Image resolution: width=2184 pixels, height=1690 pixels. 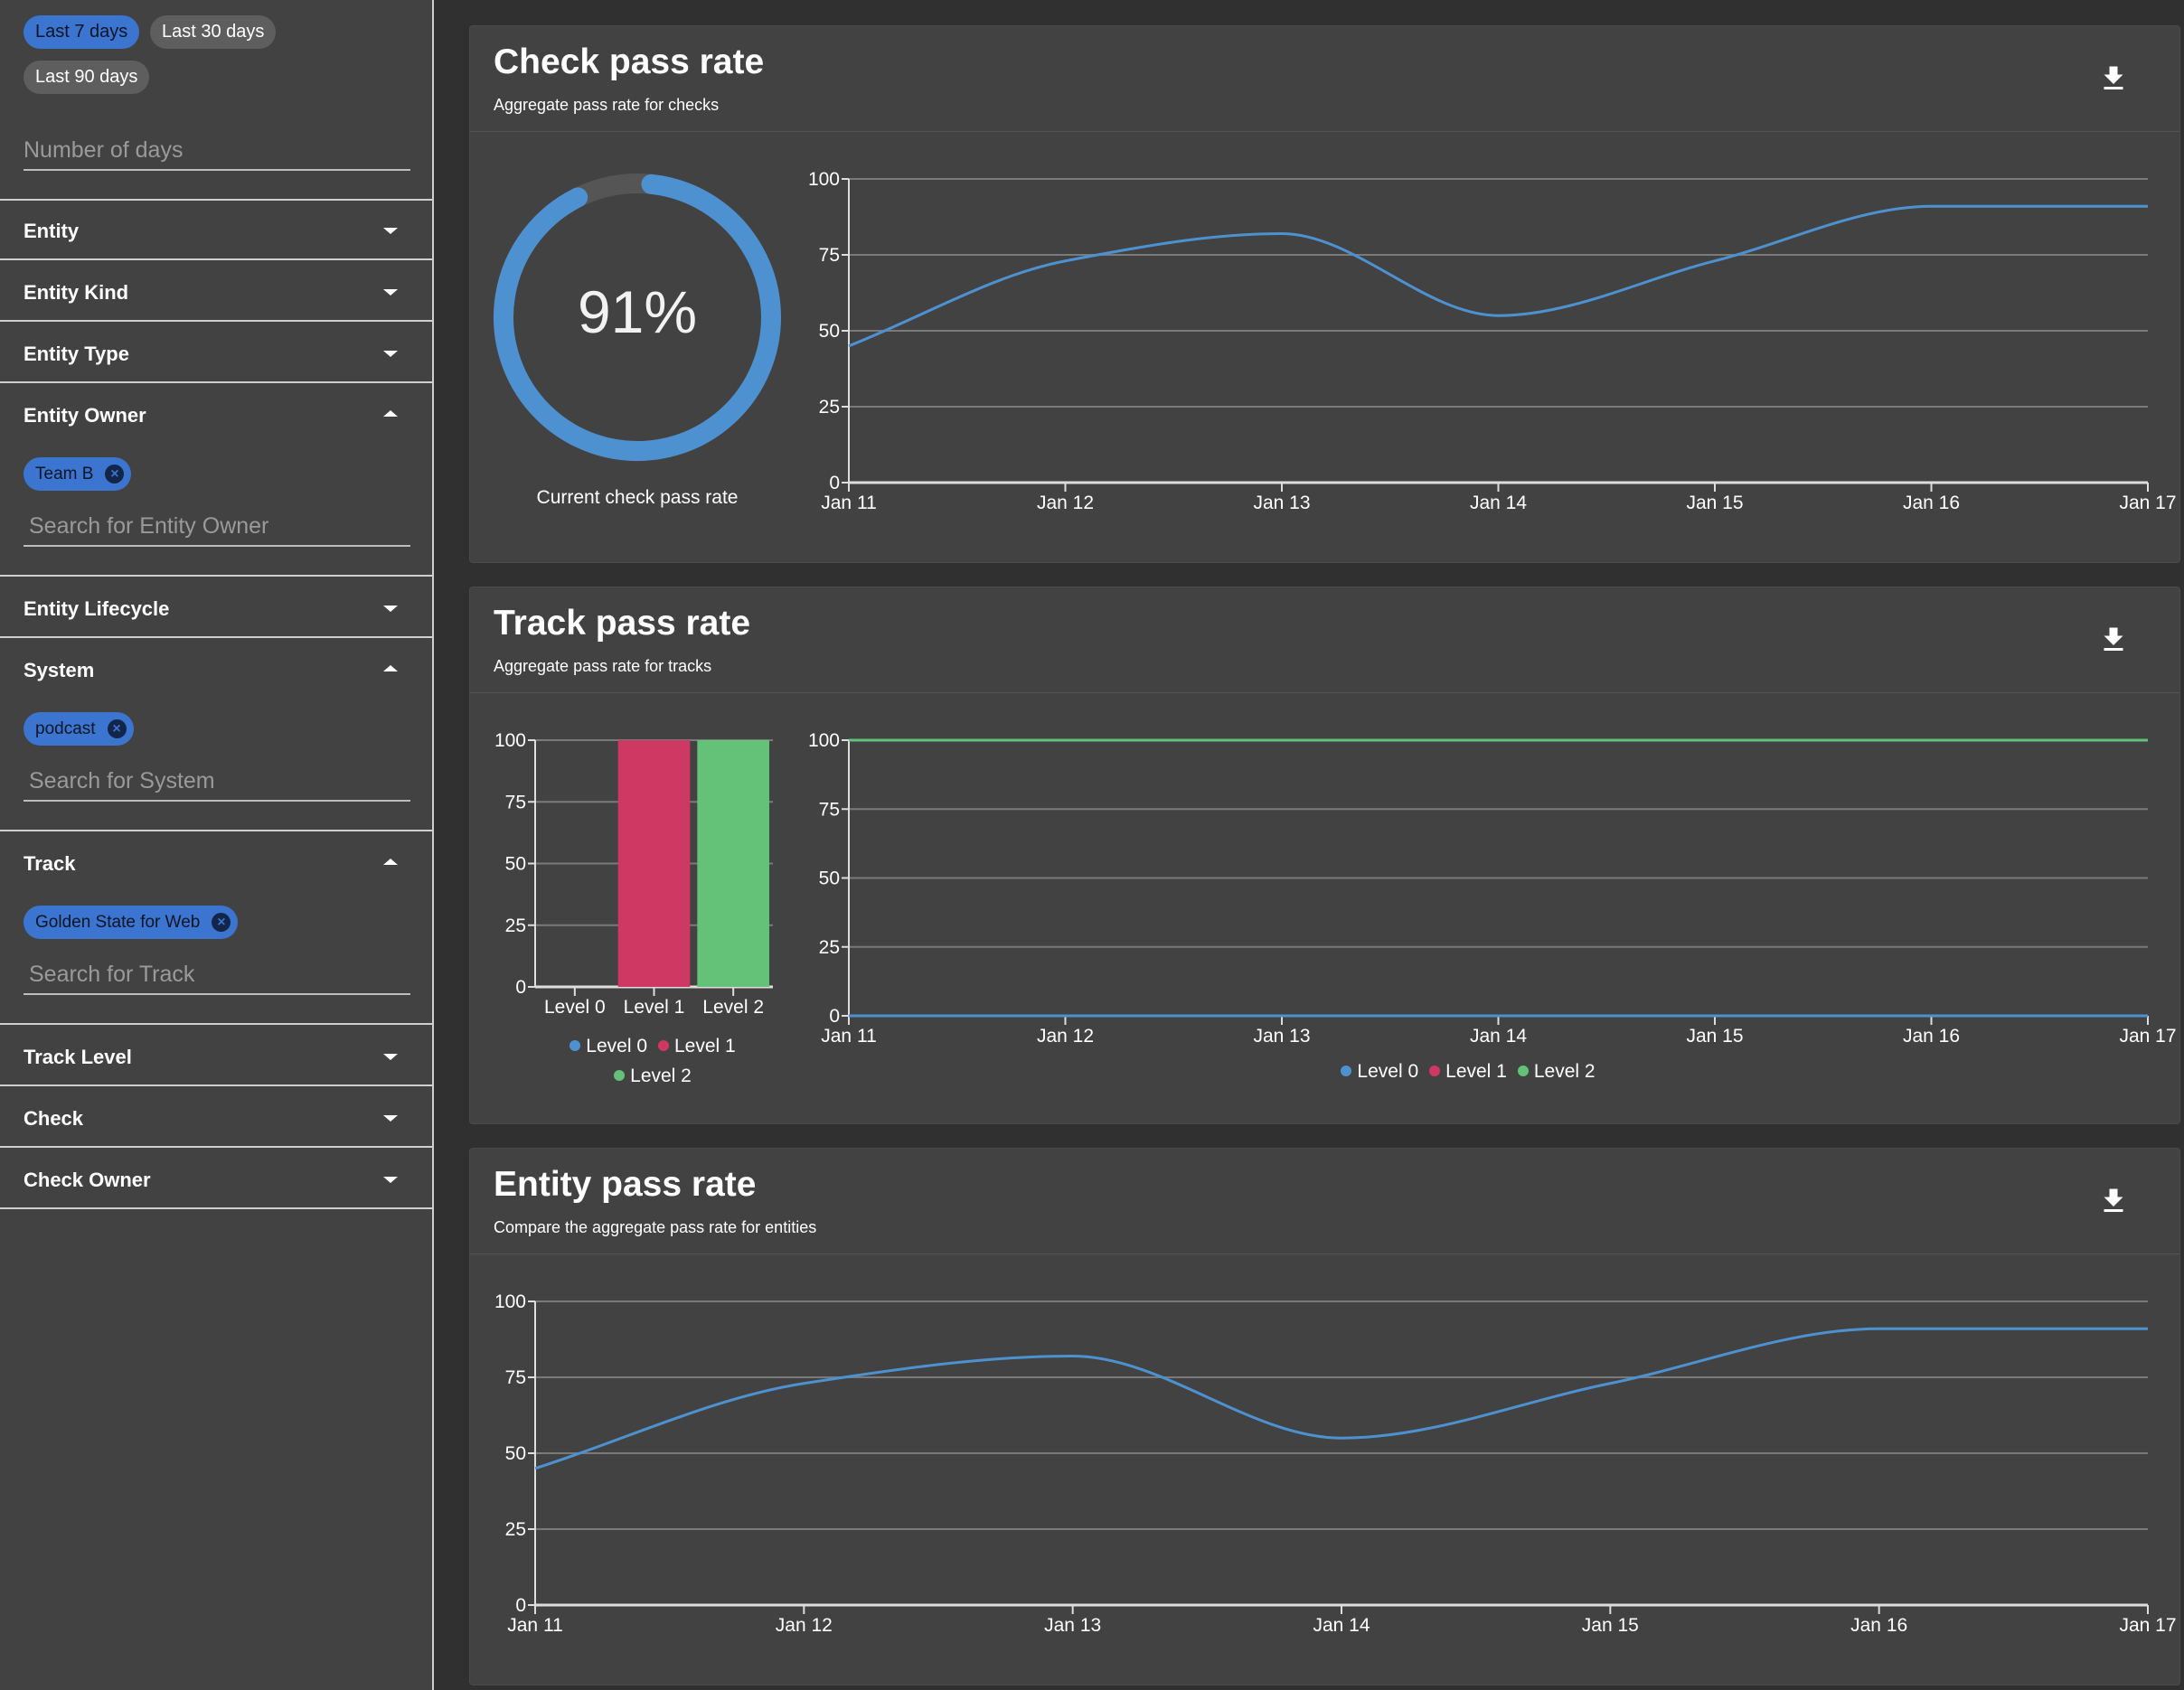 I want to click on bar-legend: Level 0 Level 1 Level 2, so click(x=658, y=1061).